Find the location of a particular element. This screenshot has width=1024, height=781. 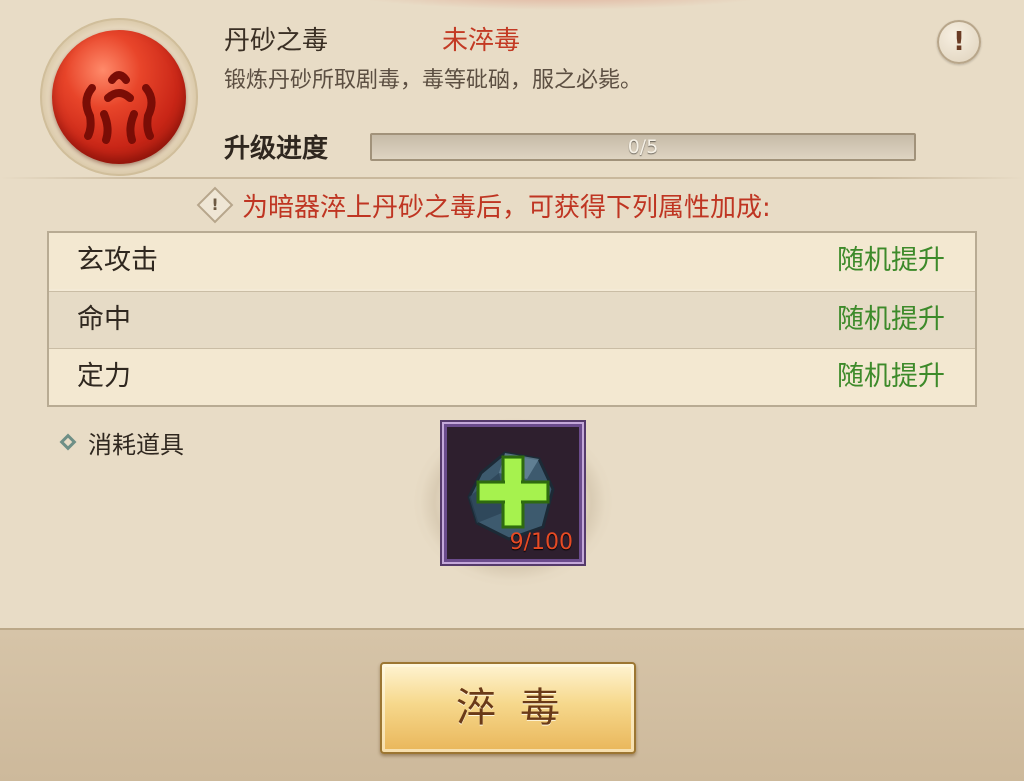

progress-label: 升级进度 is located at coordinates (276, 149).